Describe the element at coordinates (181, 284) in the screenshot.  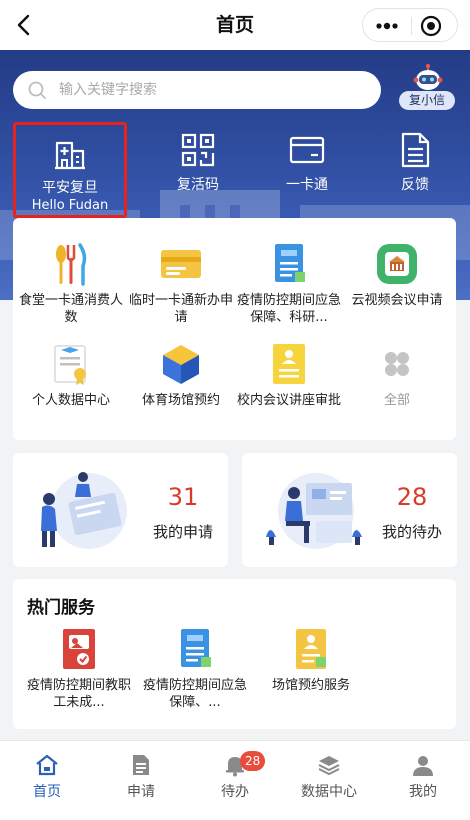
I see `service-item: 临时一卡通新办申请` at that location.